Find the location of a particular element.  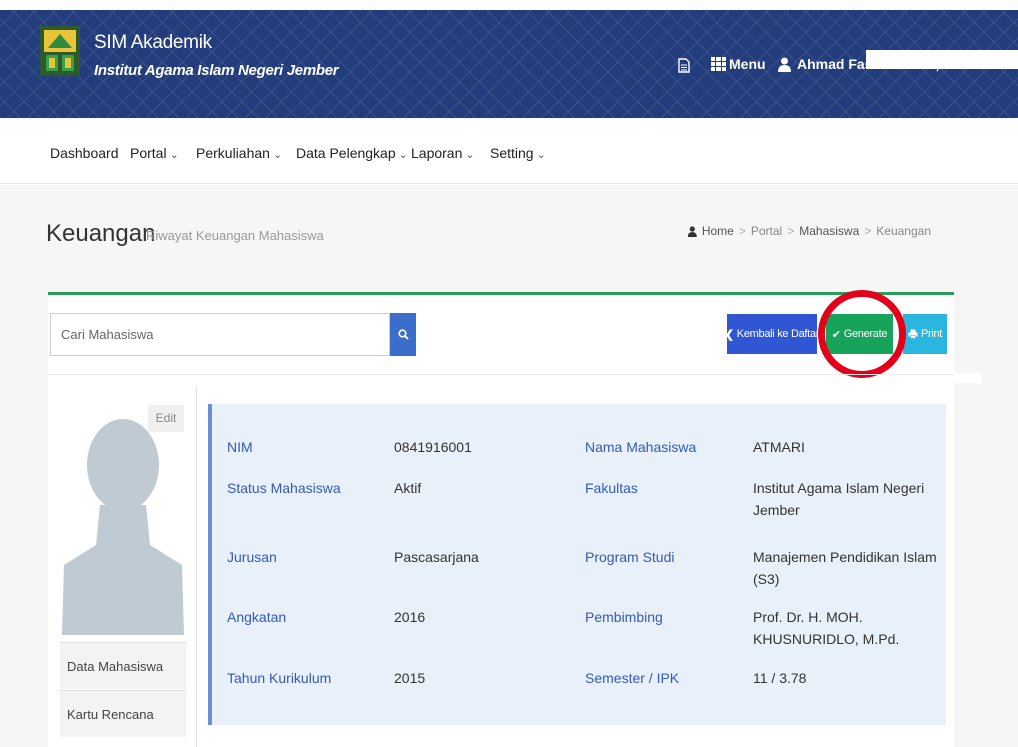

app-title: SIM Akademik is located at coordinates (153, 42).